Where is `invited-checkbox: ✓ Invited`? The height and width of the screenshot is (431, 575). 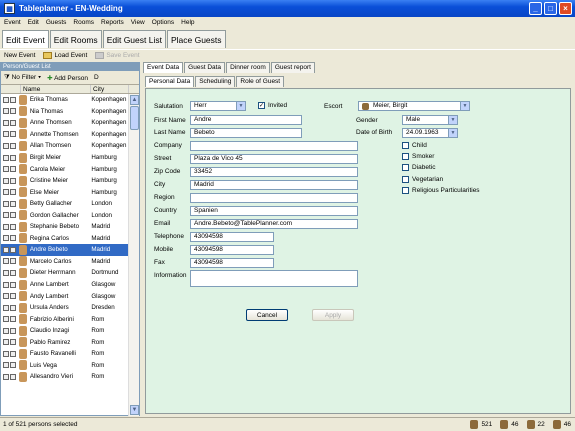
invited-checkbox: ✓ Invited is located at coordinates (272, 105).